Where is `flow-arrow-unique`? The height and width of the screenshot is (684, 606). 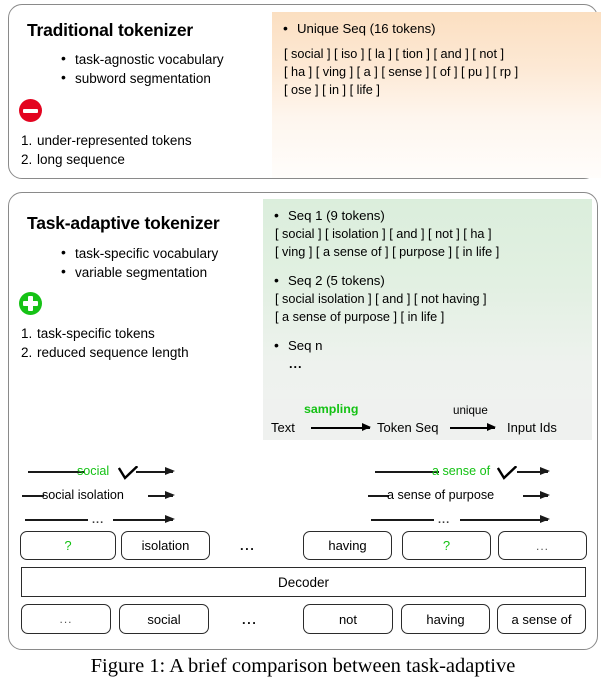
flow-arrow-unique is located at coordinates (473, 427).